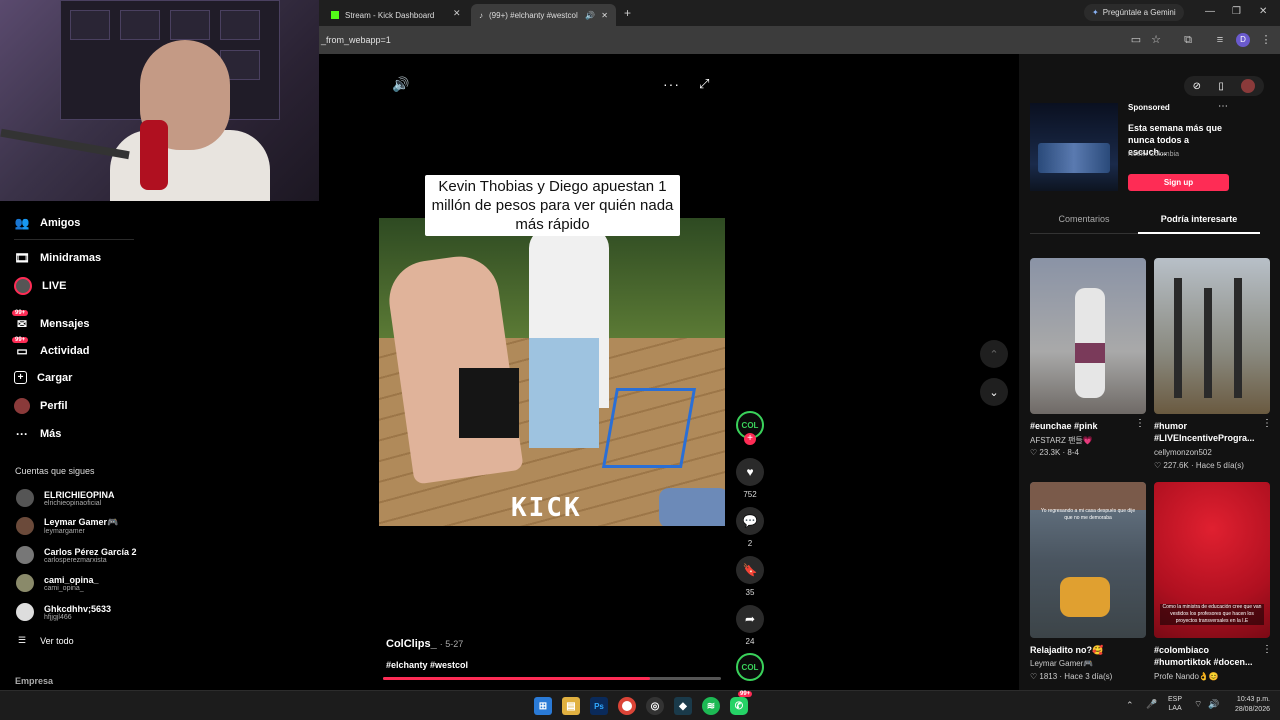  I want to click on bookmark-star-icon: ☆, so click(1156, 40).